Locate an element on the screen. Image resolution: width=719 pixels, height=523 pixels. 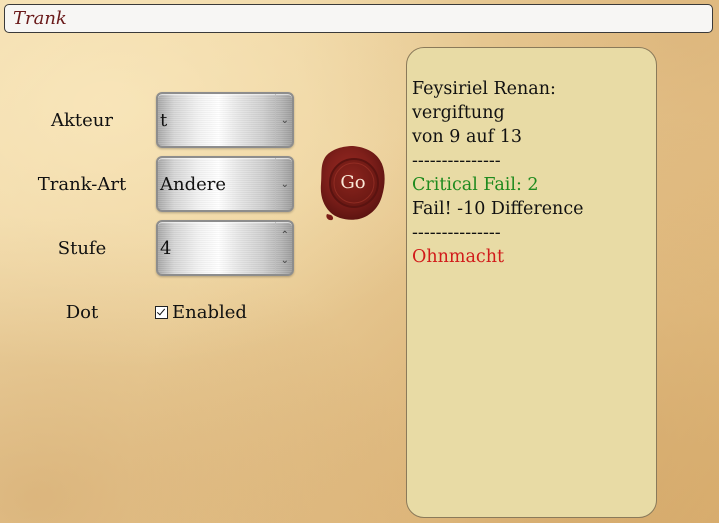
trank-art-select: Andere ⌄ is located at coordinates (225, 184).